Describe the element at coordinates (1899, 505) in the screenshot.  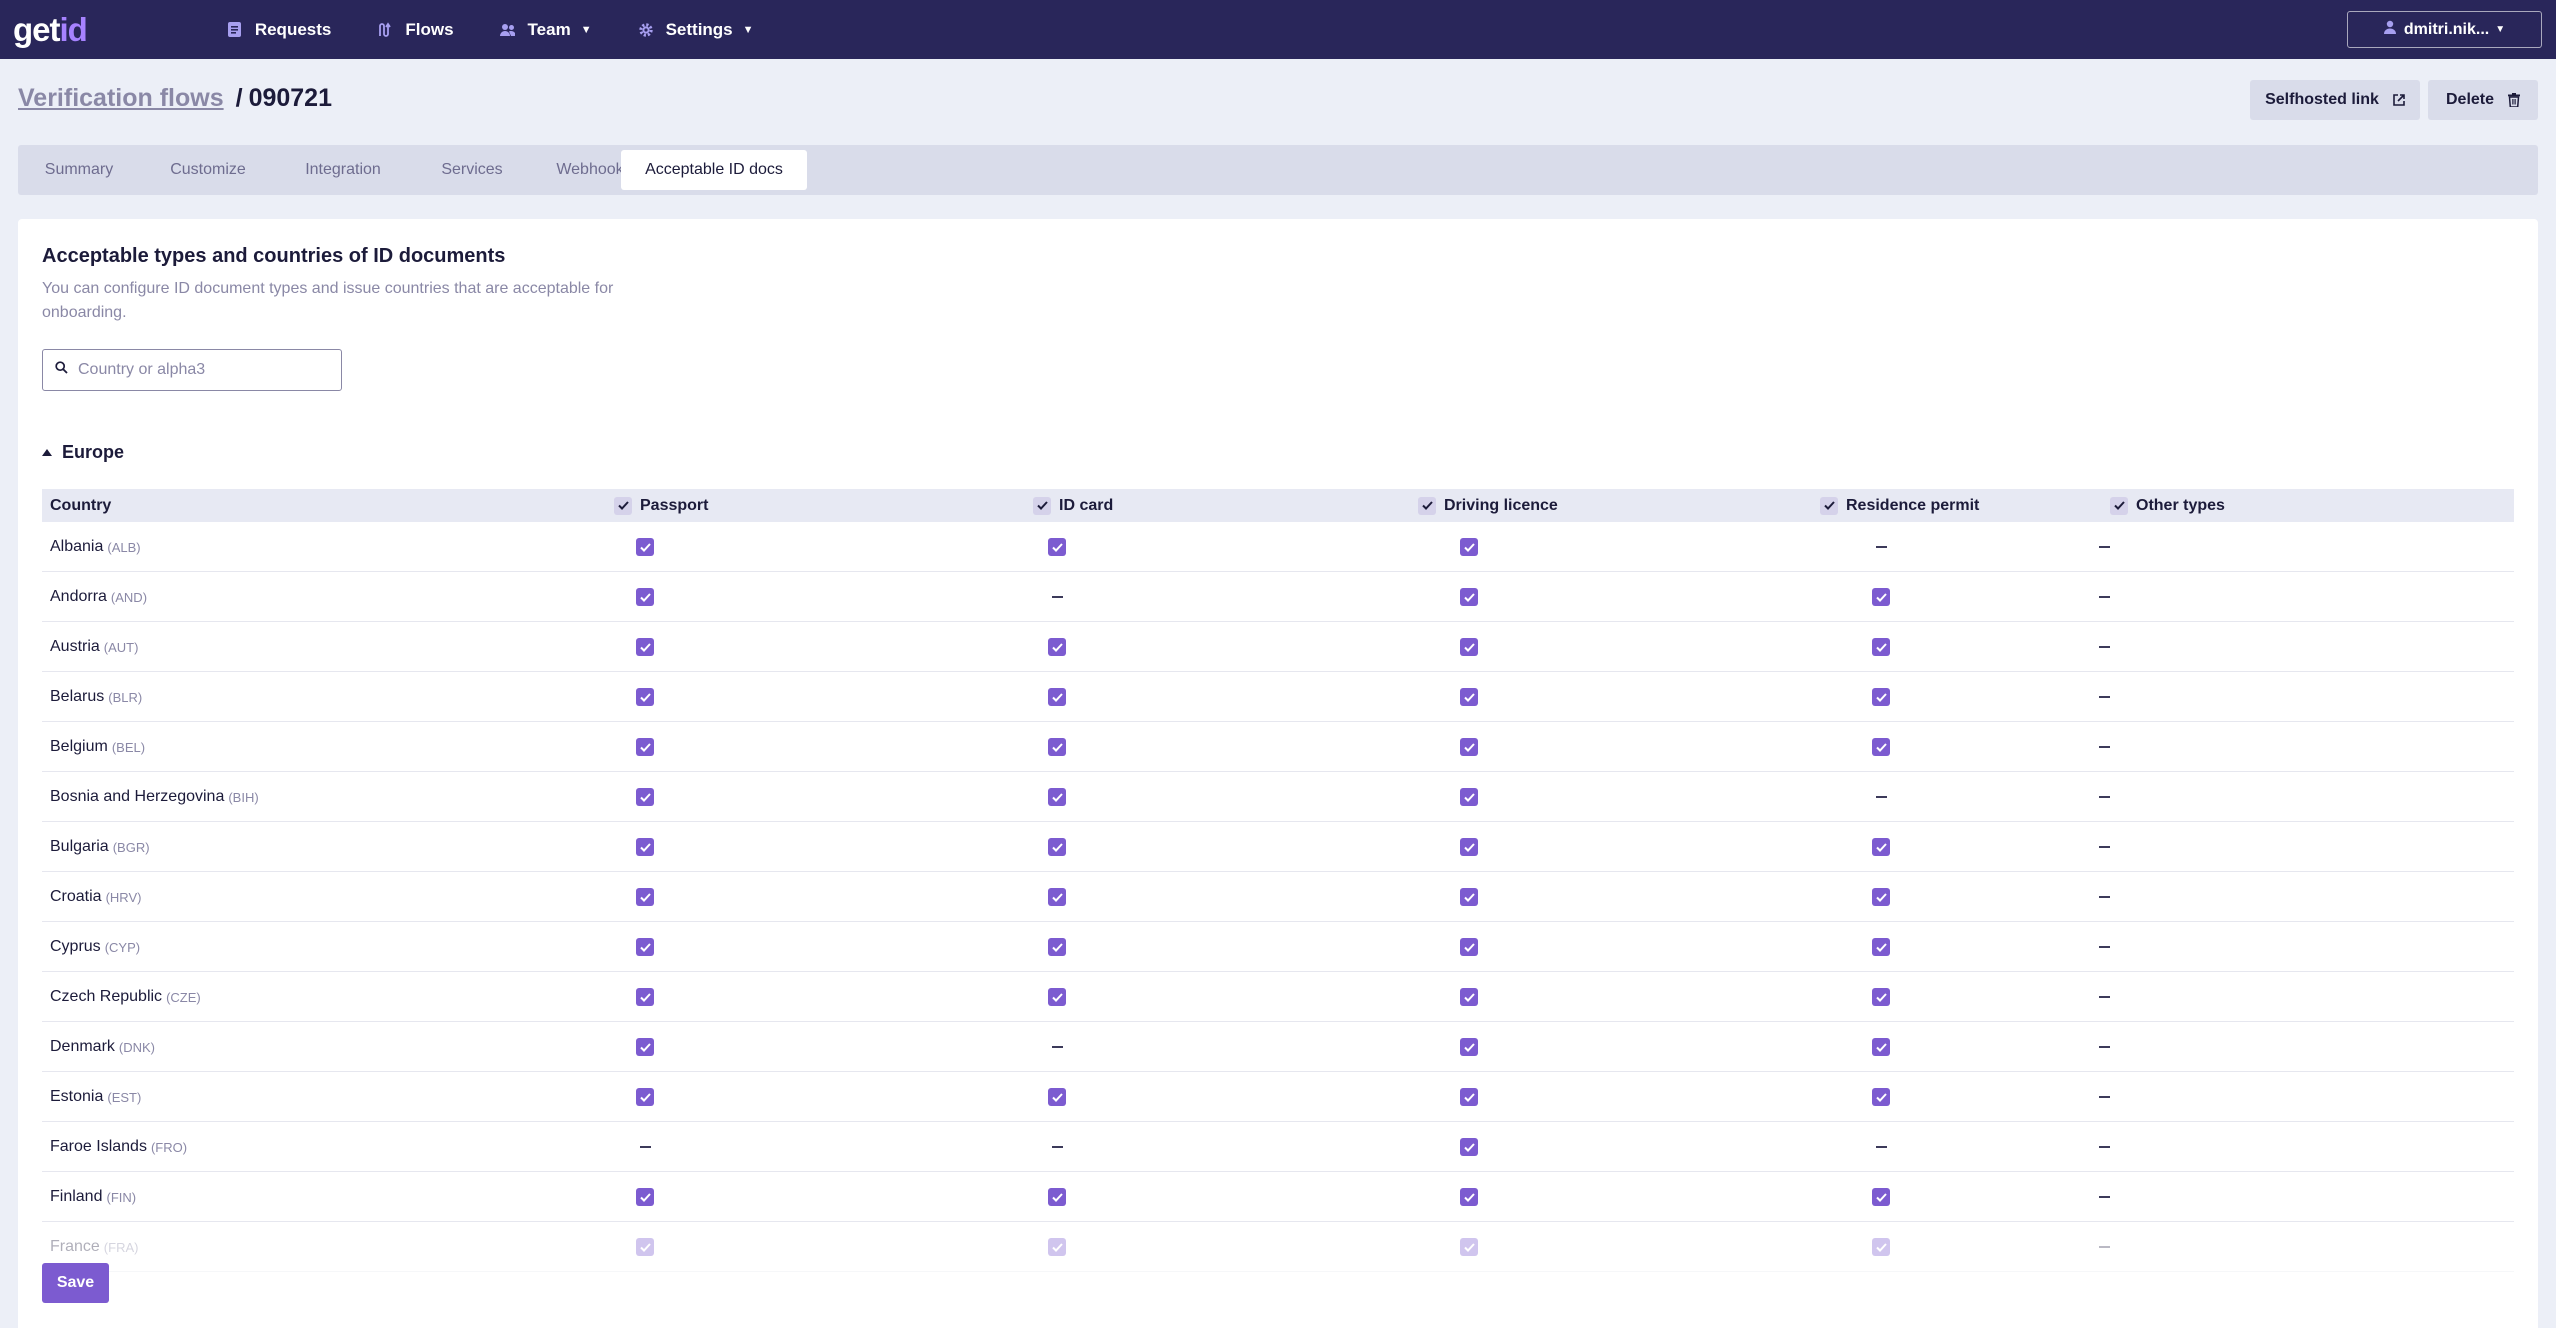
I see `column-header-residence-permit: Residence permit` at that location.